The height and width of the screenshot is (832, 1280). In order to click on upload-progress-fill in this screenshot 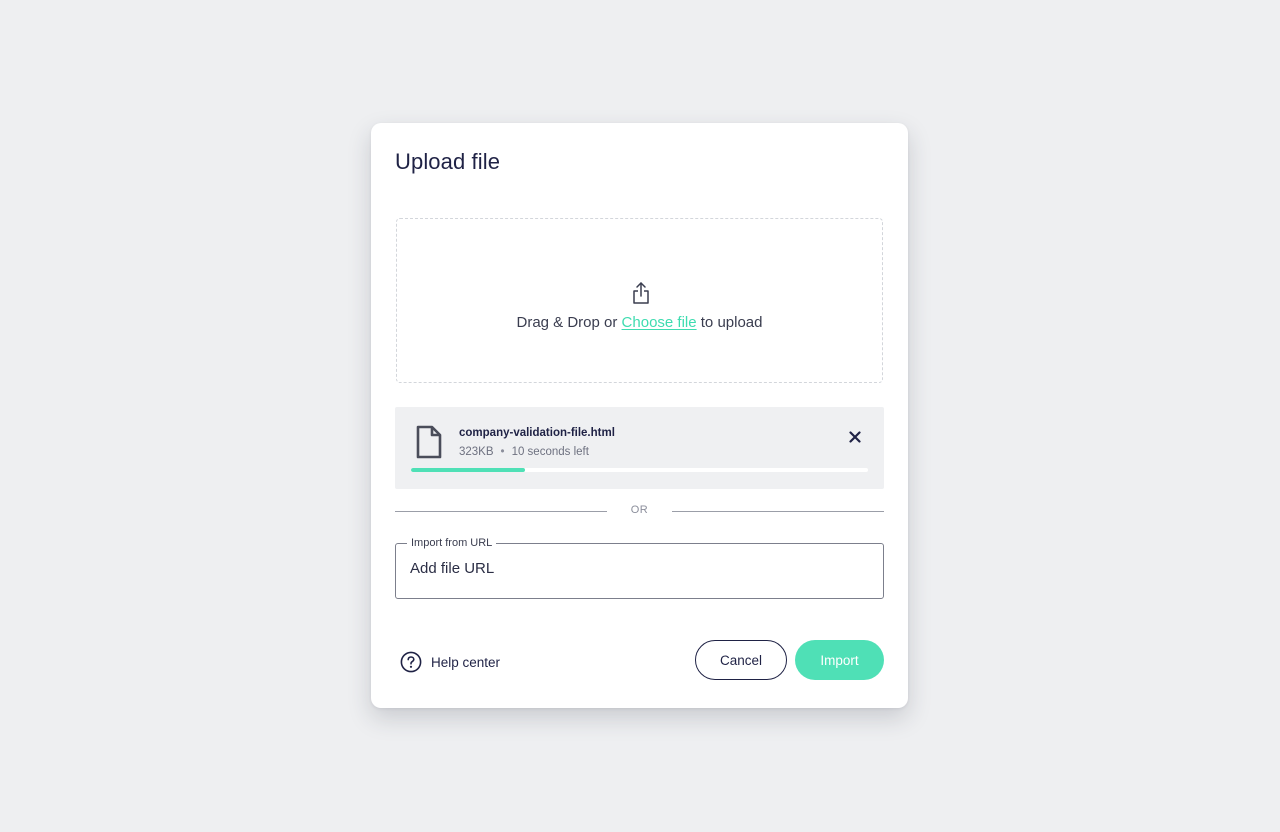, I will do `click(468, 470)`.